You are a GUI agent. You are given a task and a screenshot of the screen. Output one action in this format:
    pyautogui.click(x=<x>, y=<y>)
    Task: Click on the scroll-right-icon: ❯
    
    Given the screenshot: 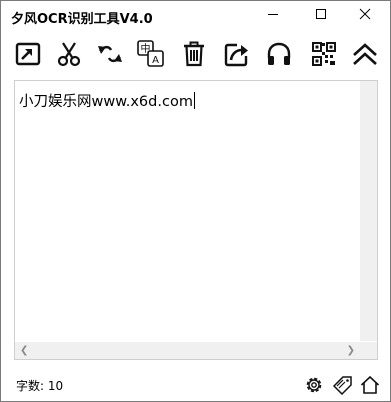 What is the action you would take?
    pyautogui.click(x=351, y=350)
    